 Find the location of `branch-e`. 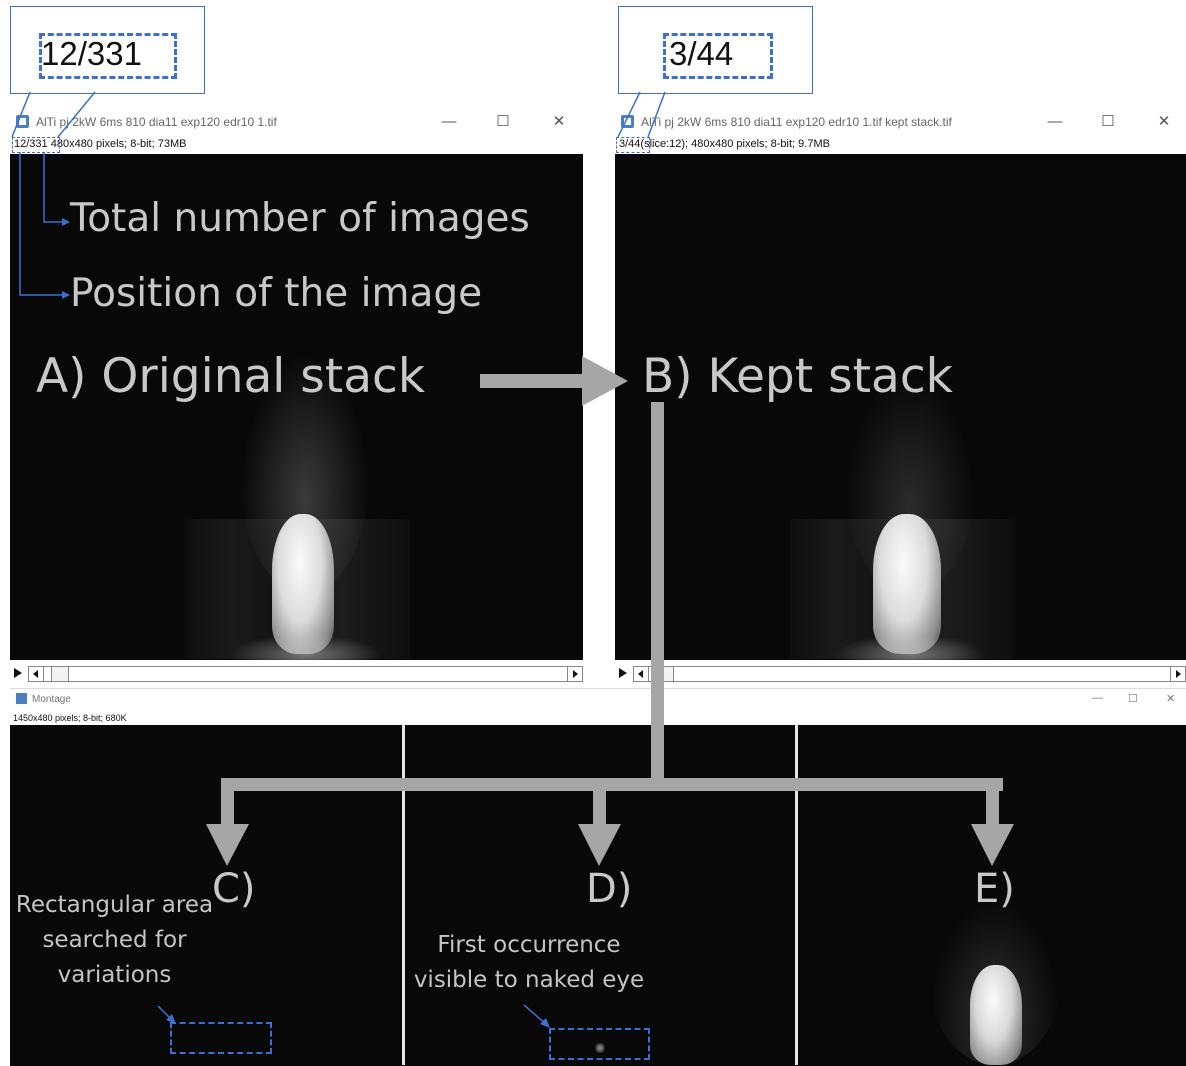

branch-e is located at coordinates (992, 802).